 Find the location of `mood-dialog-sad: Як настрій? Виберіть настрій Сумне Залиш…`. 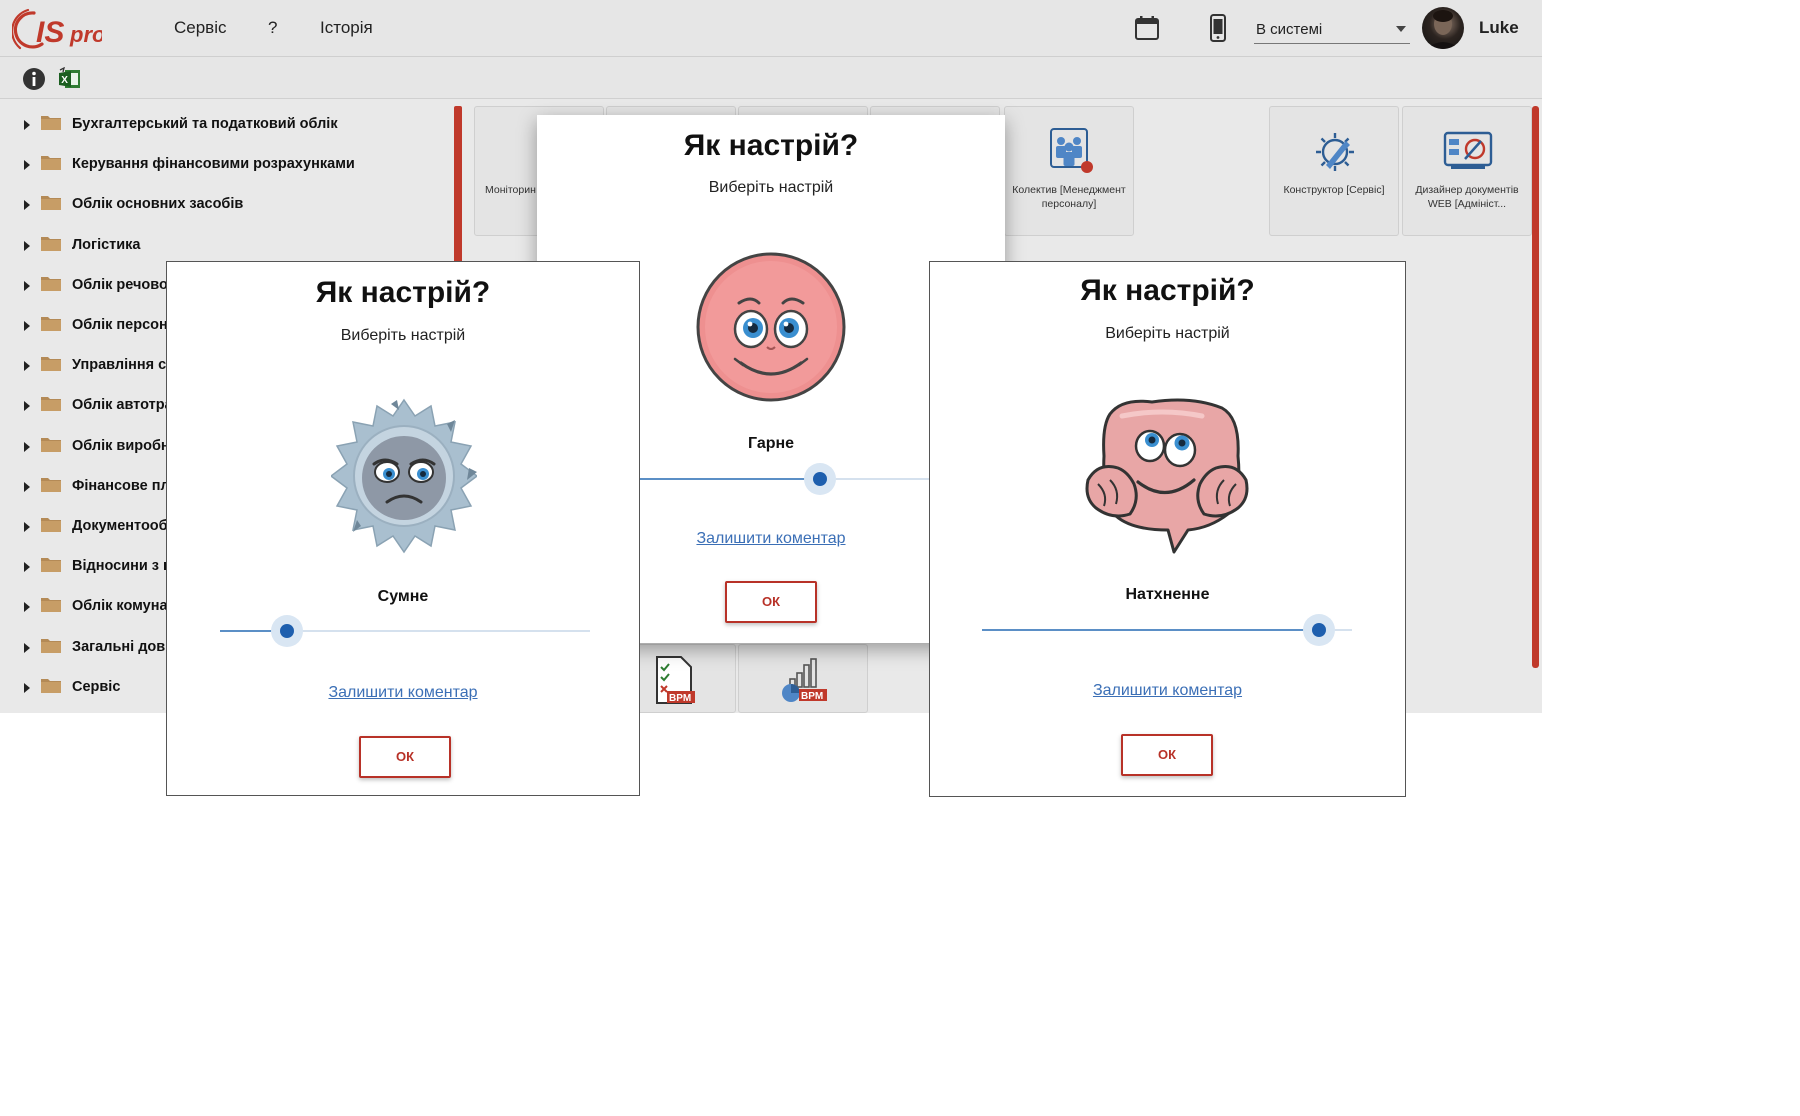

mood-dialog-sad: Як настрій? Виберіть настрій Сумне Залиш… is located at coordinates (403, 528).